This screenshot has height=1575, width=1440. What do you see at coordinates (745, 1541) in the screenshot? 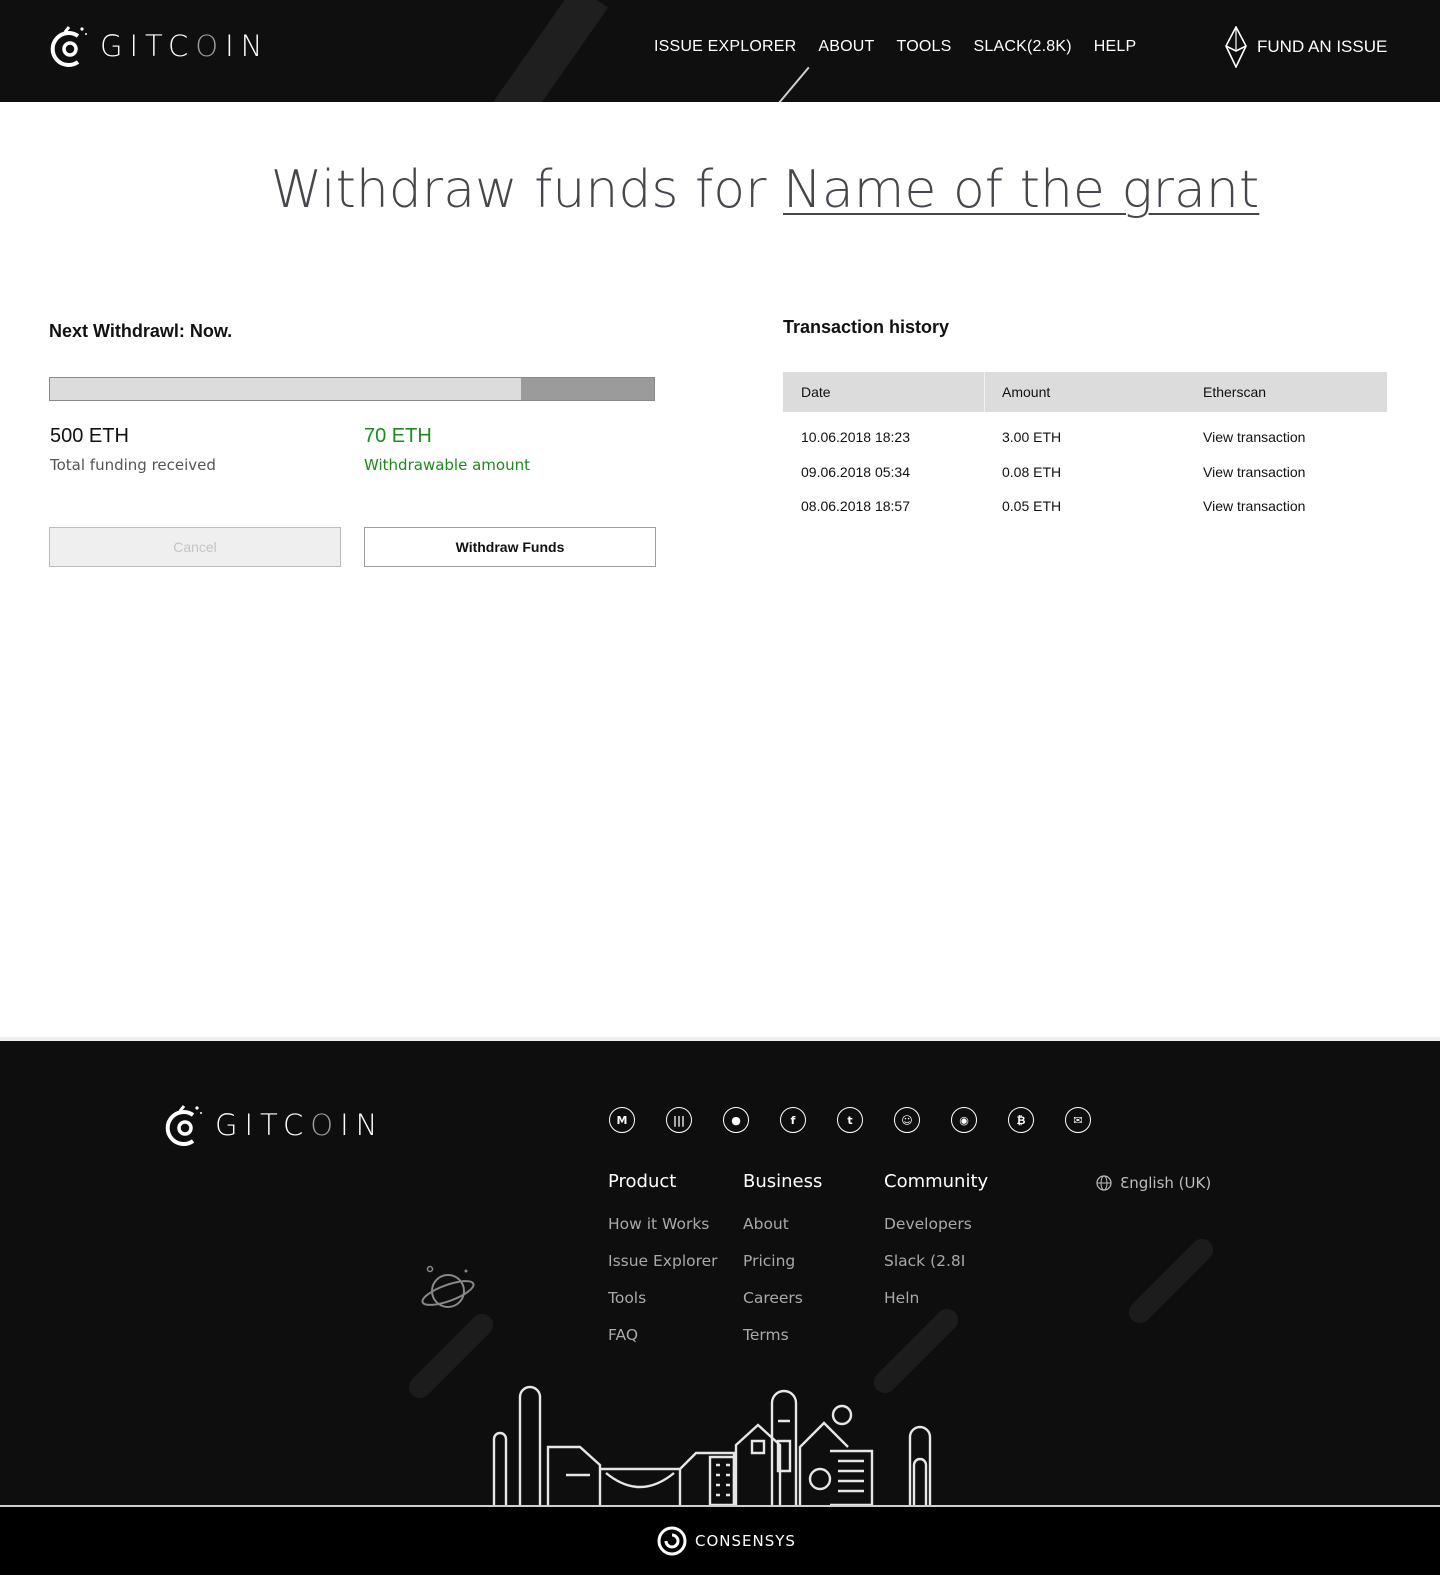
I see `consensys-wordmark: CONSENSYS` at bounding box center [745, 1541].